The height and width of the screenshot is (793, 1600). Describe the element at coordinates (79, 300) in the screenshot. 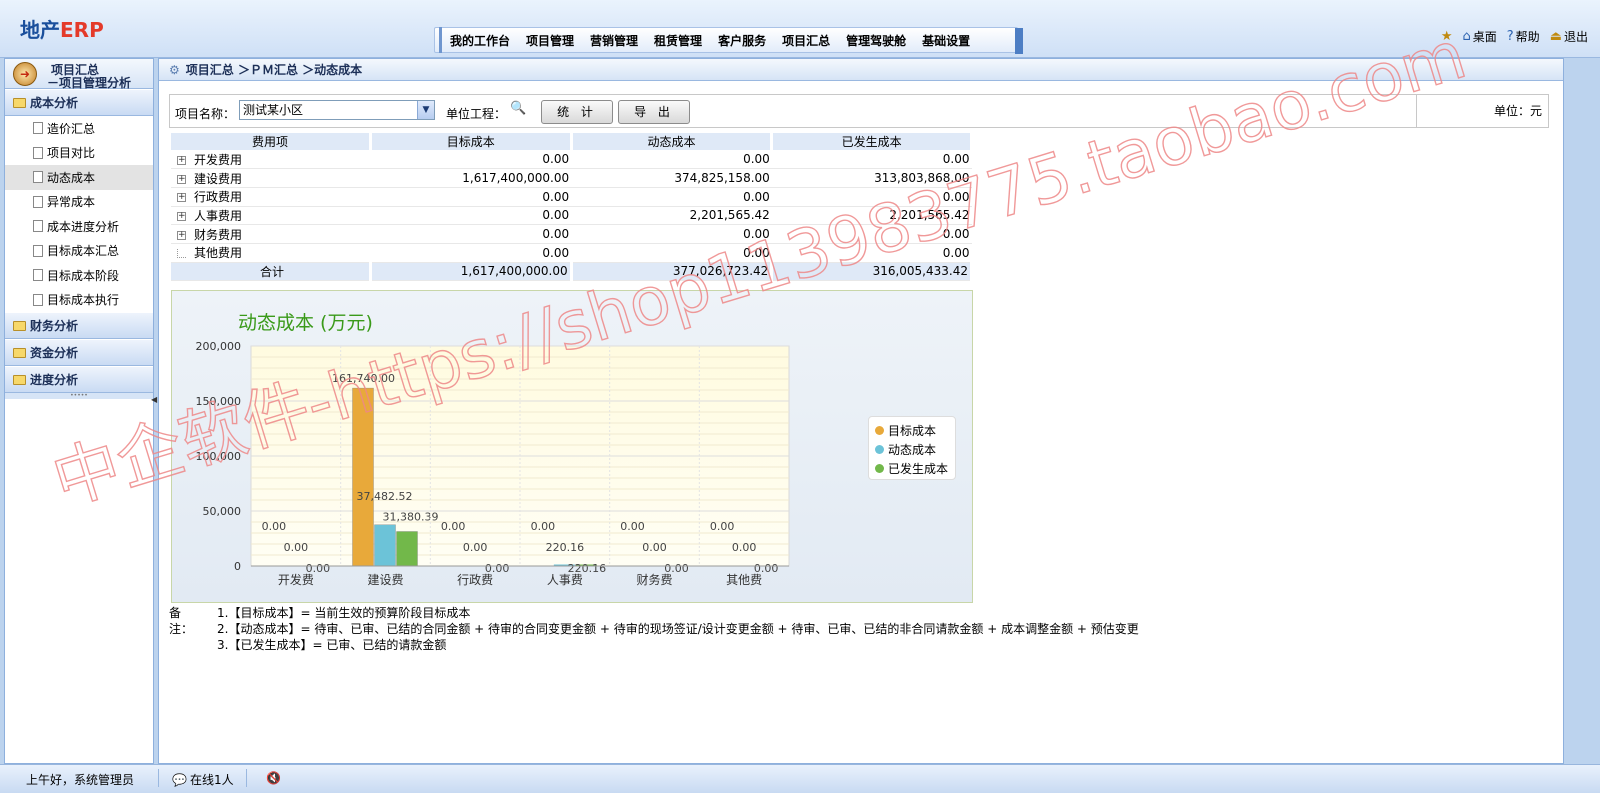

I see `sidebar-item-target-execution: 目标成本执行` at that location.